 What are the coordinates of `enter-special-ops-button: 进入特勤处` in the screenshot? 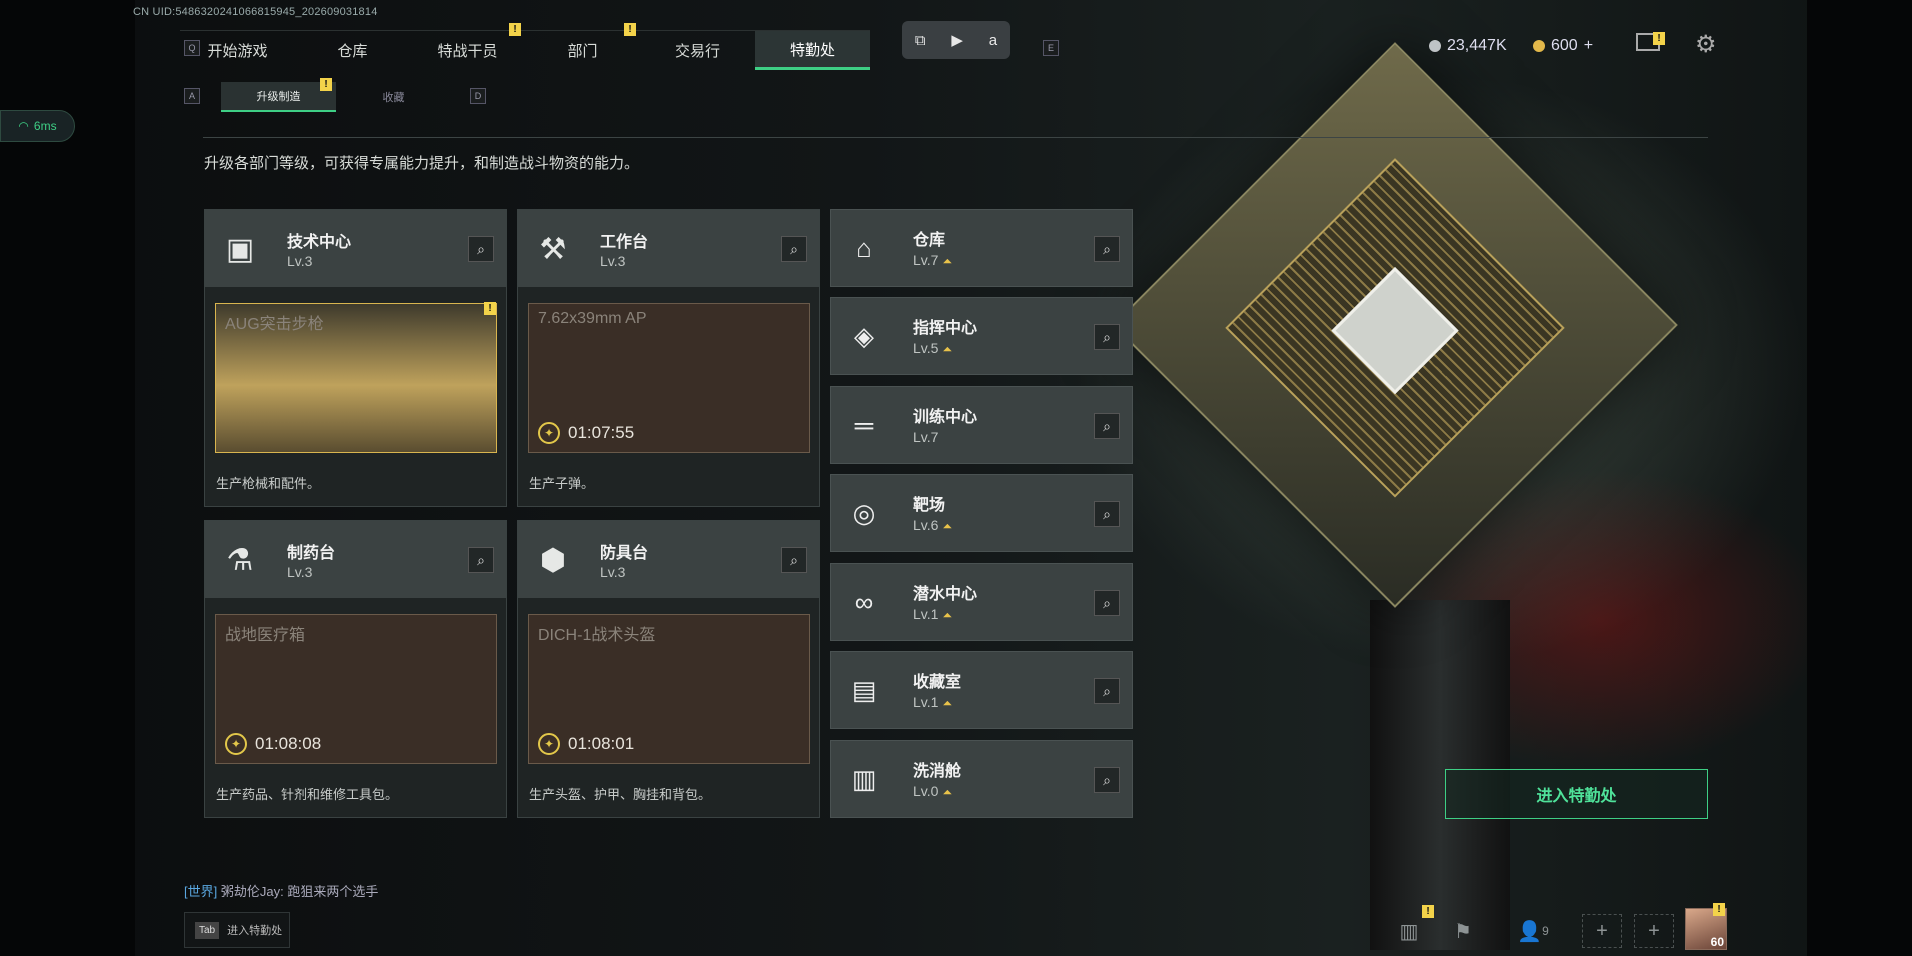 It's located at (1576, 794).